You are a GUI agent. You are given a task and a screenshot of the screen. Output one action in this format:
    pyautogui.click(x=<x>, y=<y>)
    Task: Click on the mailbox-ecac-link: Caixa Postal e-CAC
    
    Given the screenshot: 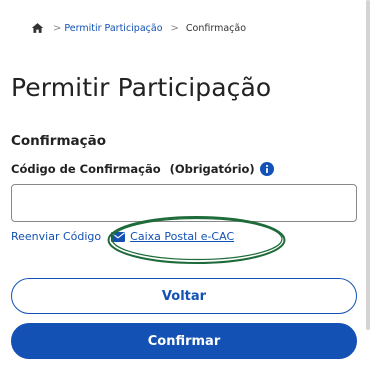 What is the action you would take?
    pyautogui.click(x=172, y=236)
    